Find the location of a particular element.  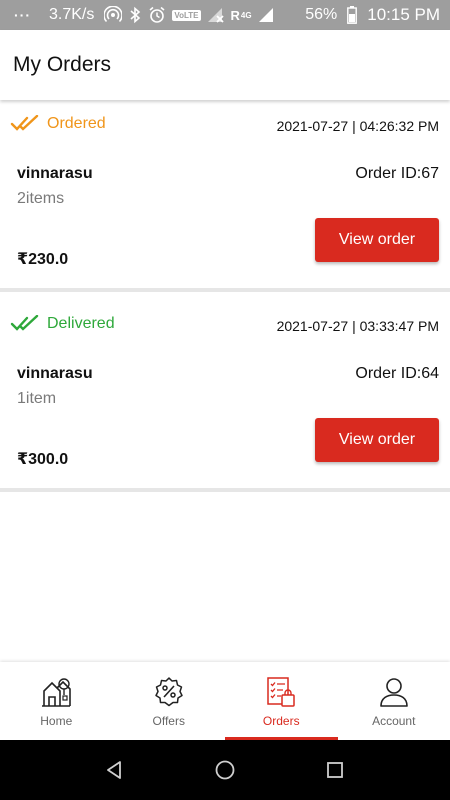

nav-item-orders: Orders is located at coordinates (281, 701).